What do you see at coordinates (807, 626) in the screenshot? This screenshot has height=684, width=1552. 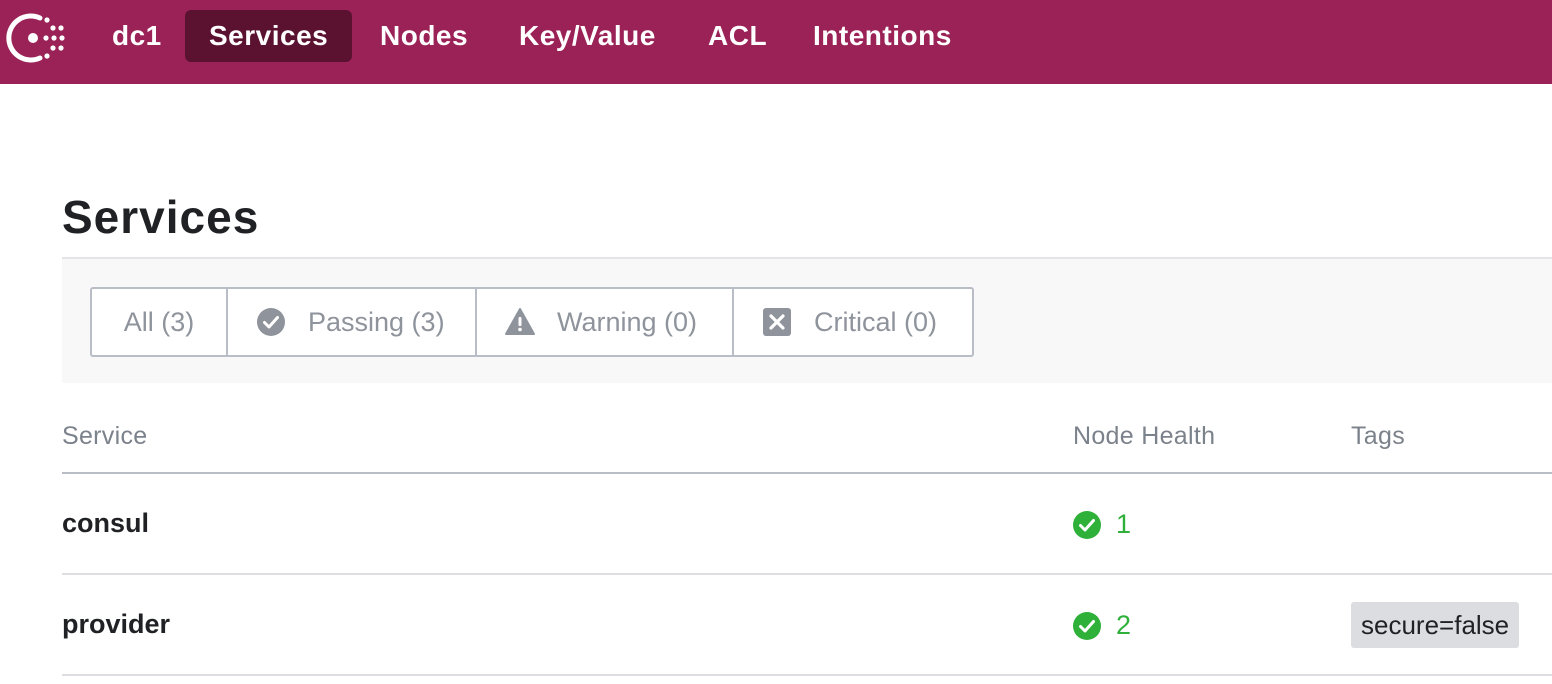 I see `table-row: provider 2 secure=false` at bounding box center [807, 626].